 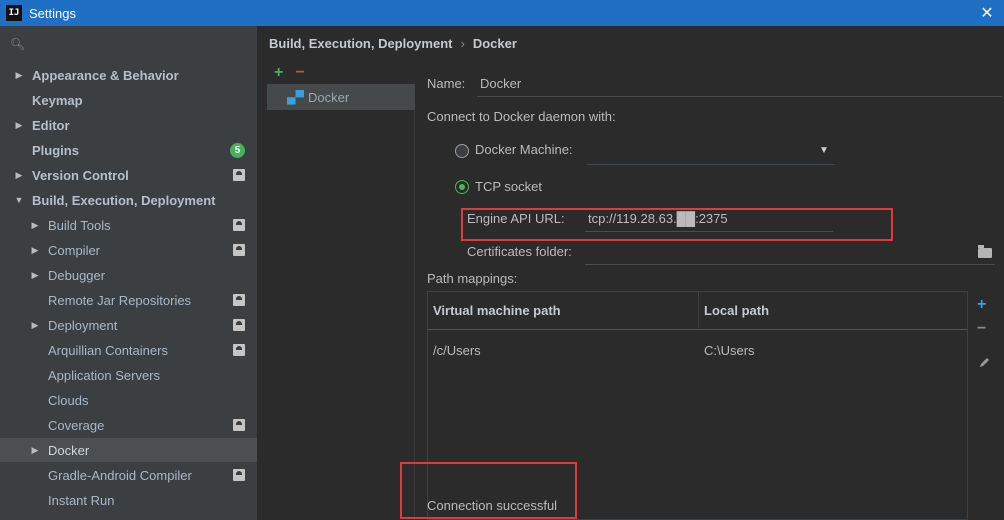 I want to click on highlight-box-status, so click(x=488, y=490).